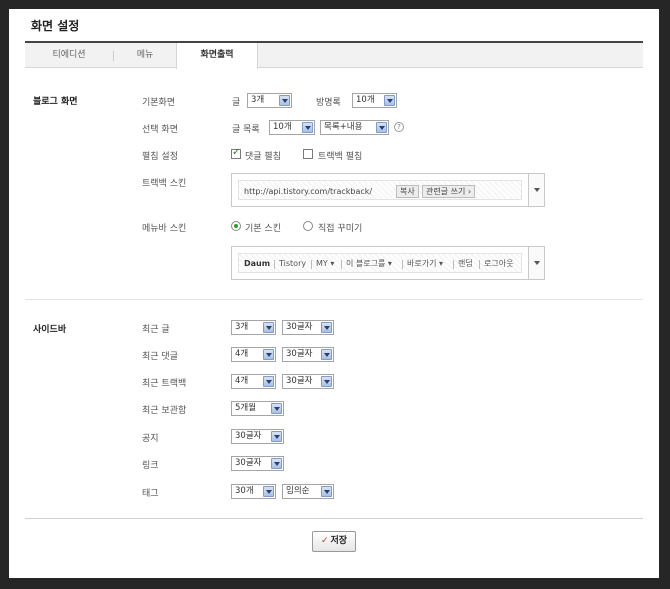 The height and width of the screenshot is (589, 670). I want to click on trackback-skin-dropdown, so click(536, 190).